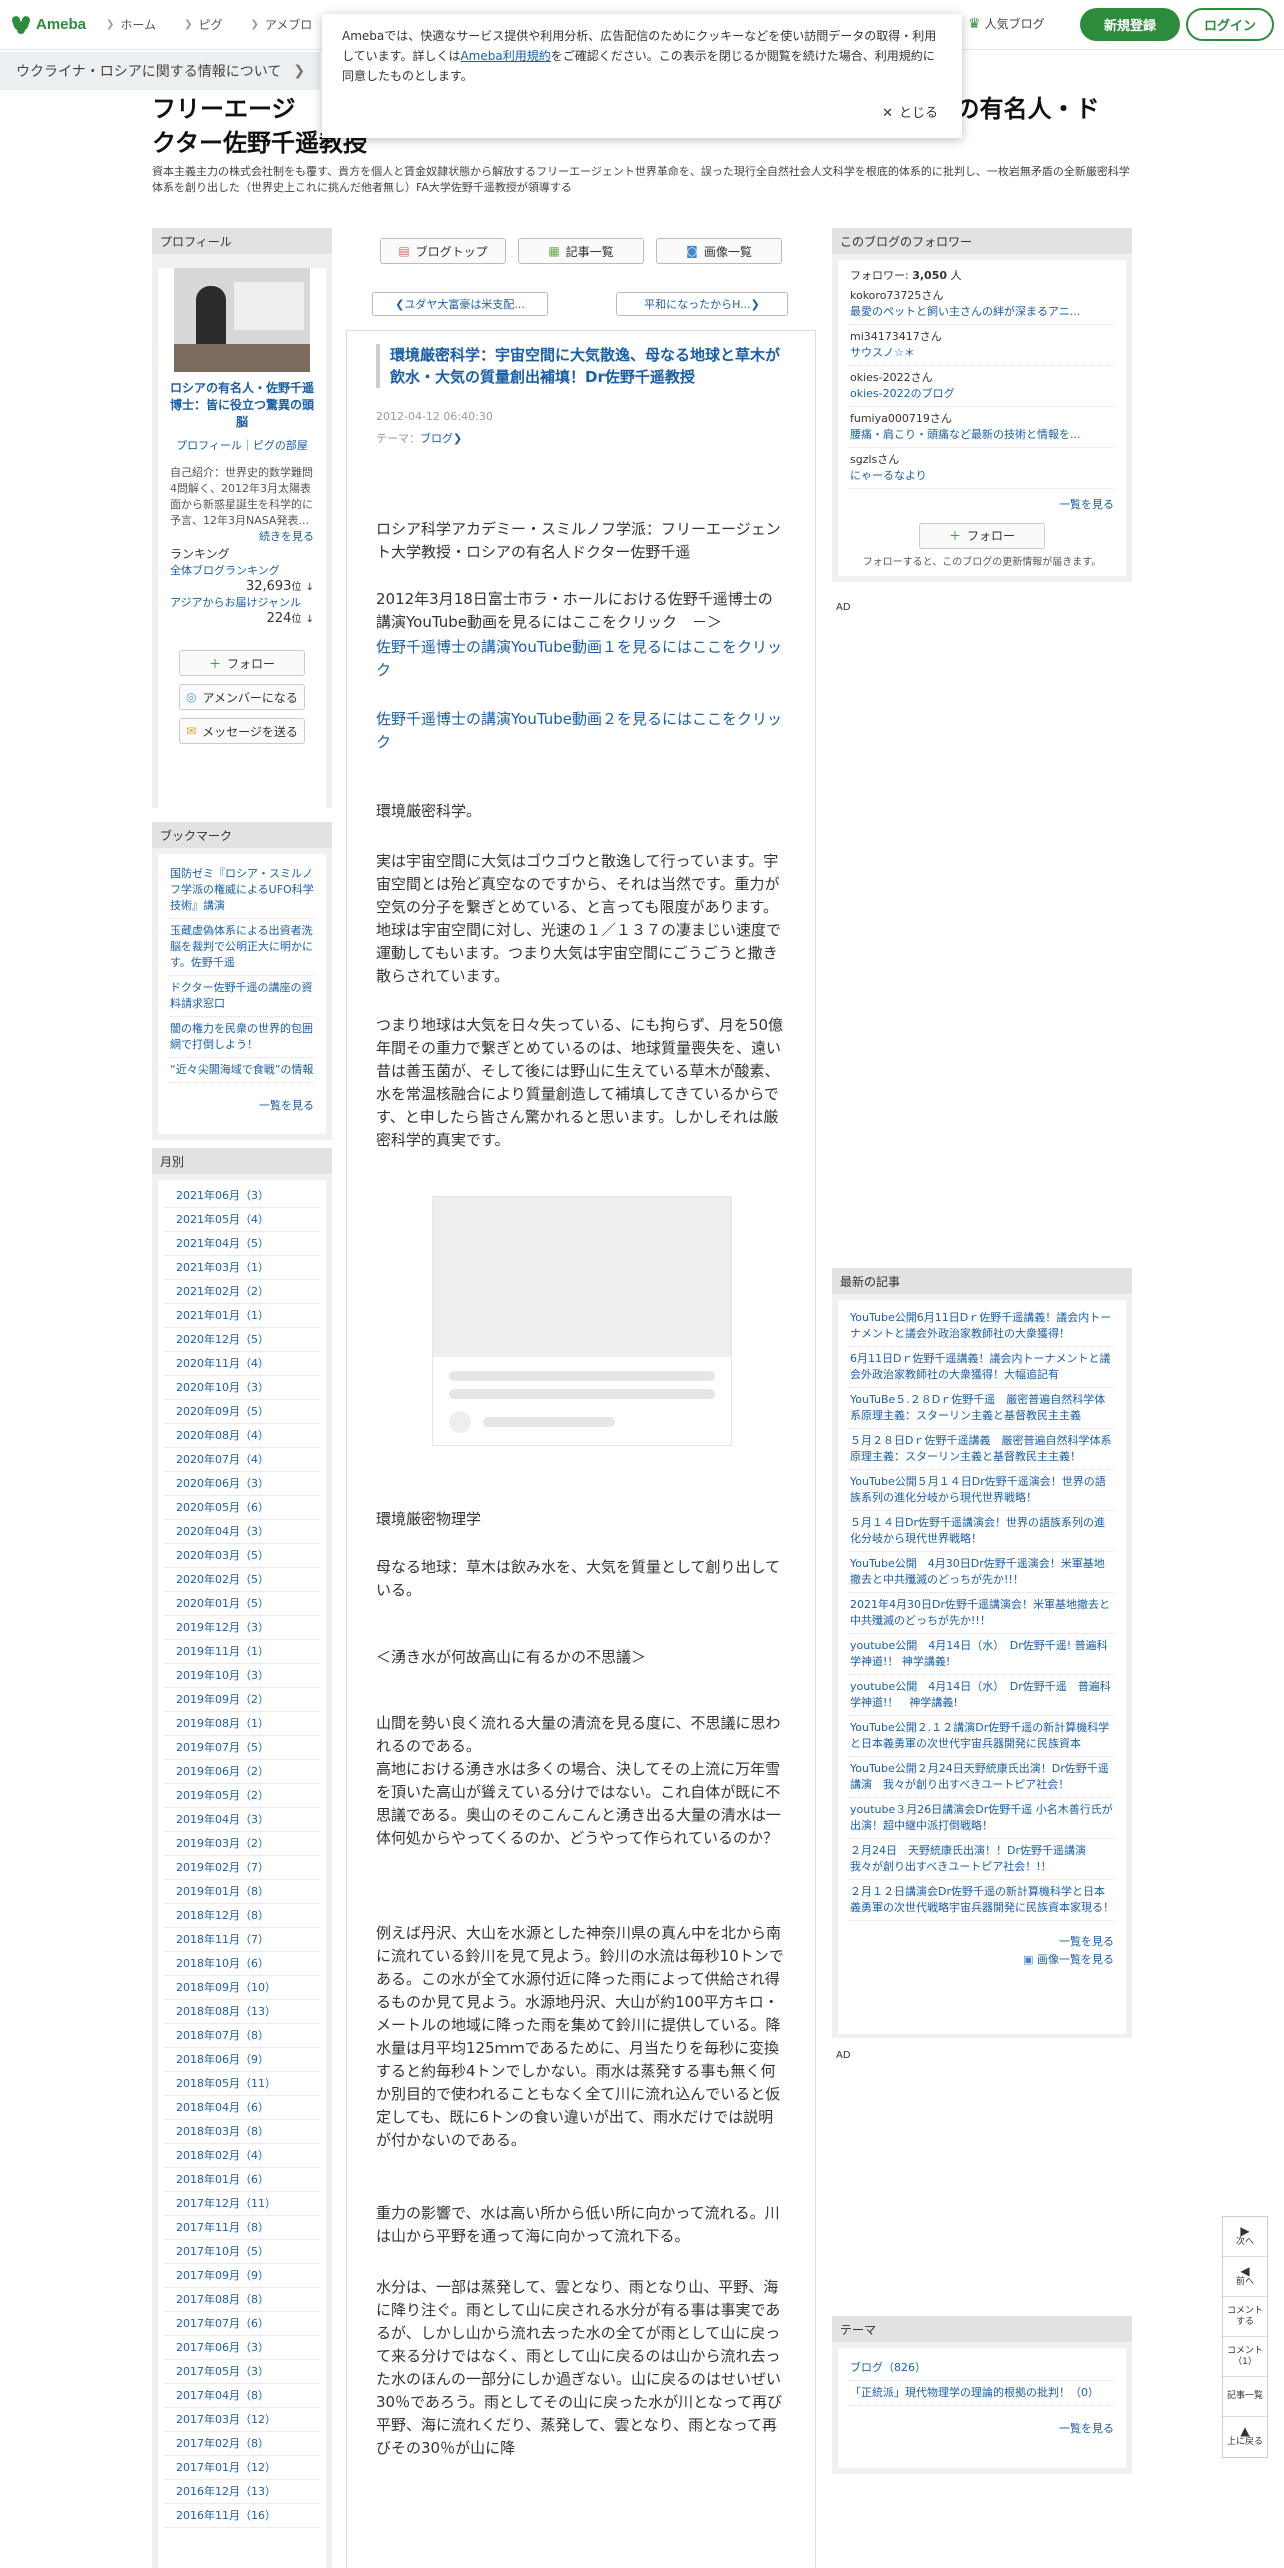 The image size is (1284, 2568). Describe the element at coordinates (242, 1412) in the screenshot. I see `monthly-archive-link: 2020年09月（5）` at that location.